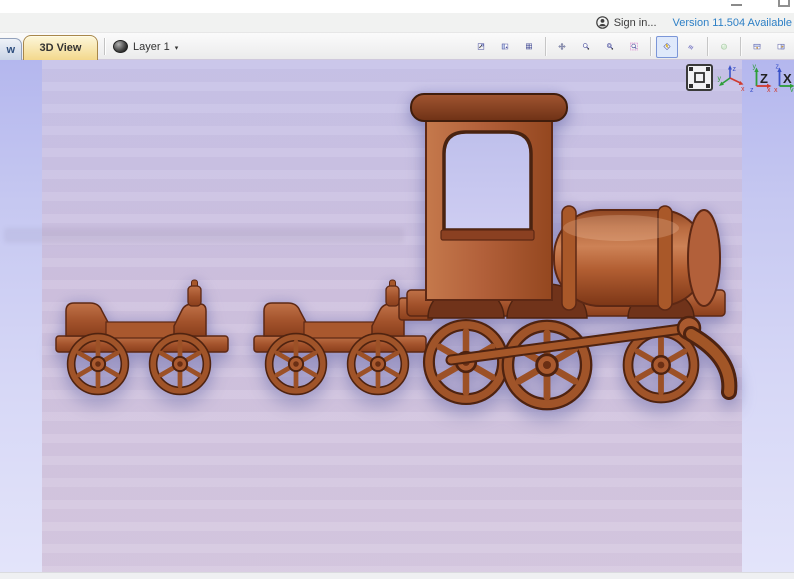 The height and width of the screenshot is (579, 794). What do you see at coordinates (176, 48) in the screenshot?
I see `chevron-down-icon: ▾` at bounding box center [176, 48].